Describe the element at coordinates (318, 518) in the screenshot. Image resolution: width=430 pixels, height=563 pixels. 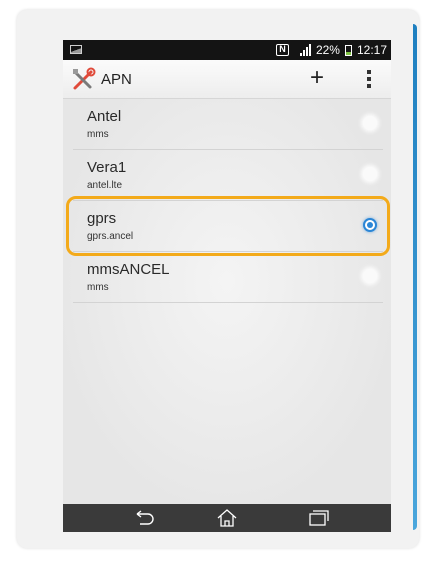
I see `recent-apps-icon` at that location.